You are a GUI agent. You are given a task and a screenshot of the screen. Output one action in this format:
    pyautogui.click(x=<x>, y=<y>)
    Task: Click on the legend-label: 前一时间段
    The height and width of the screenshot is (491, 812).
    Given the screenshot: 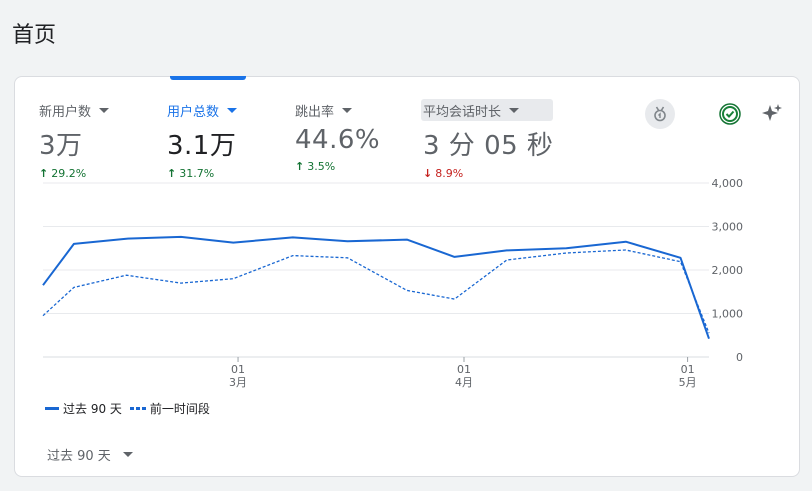 What is the action you would take?
    pyautogui.click(x=179, y=409)
    